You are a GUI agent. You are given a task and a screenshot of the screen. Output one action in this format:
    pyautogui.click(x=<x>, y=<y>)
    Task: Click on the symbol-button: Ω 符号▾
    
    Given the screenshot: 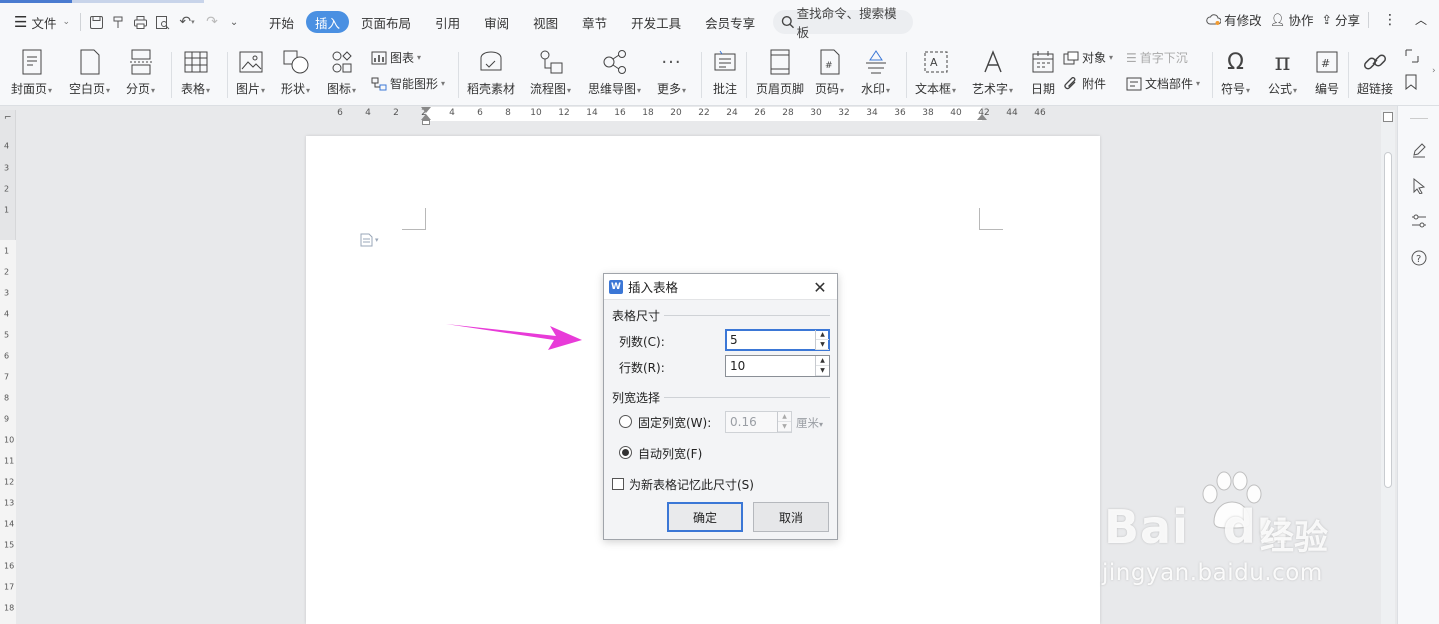 What is the action you would take?
    pyautogui.click(x=1235, y=74)
    